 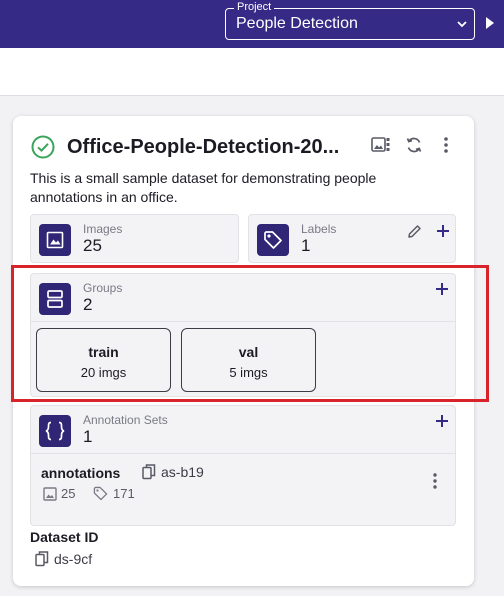 I want to click on groups-count: 2, so click(x=88, y=304).